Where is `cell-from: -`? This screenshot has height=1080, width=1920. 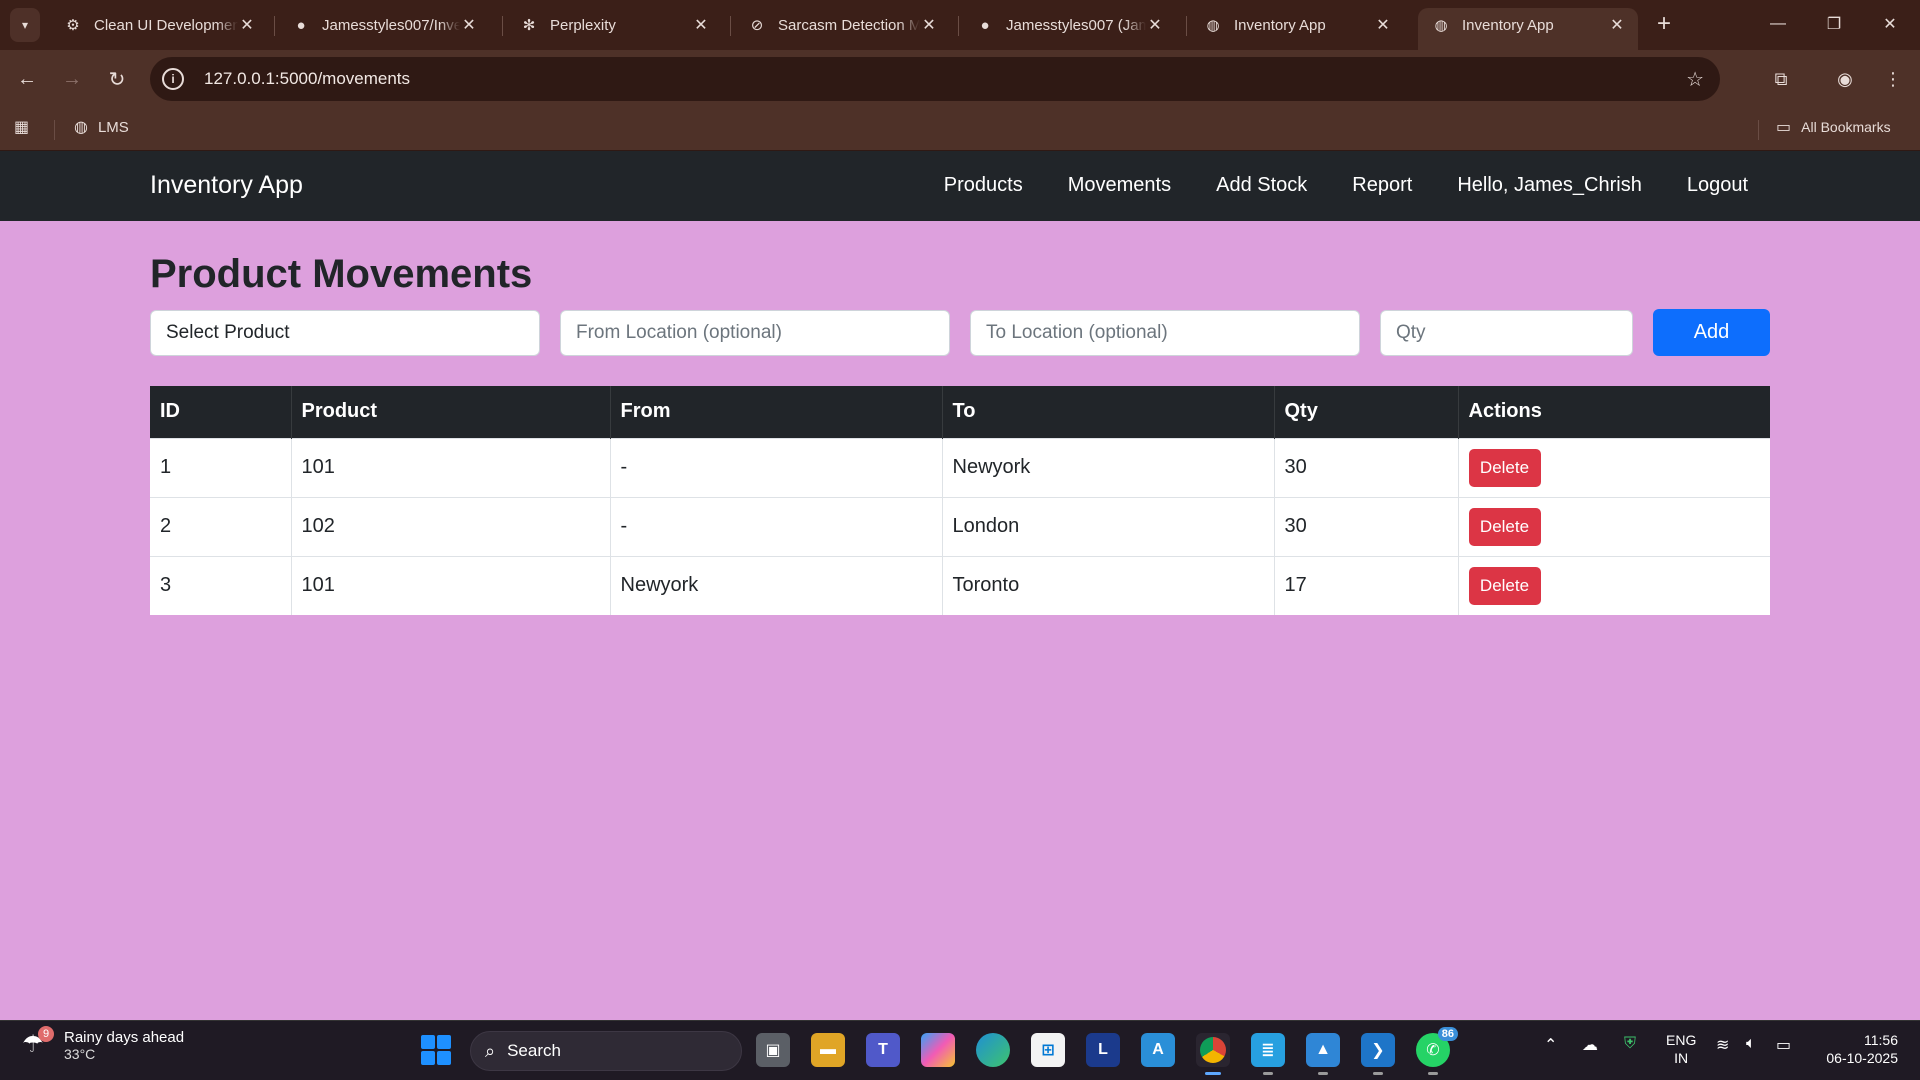 cell-from: - is located at coordinates (776, 526).